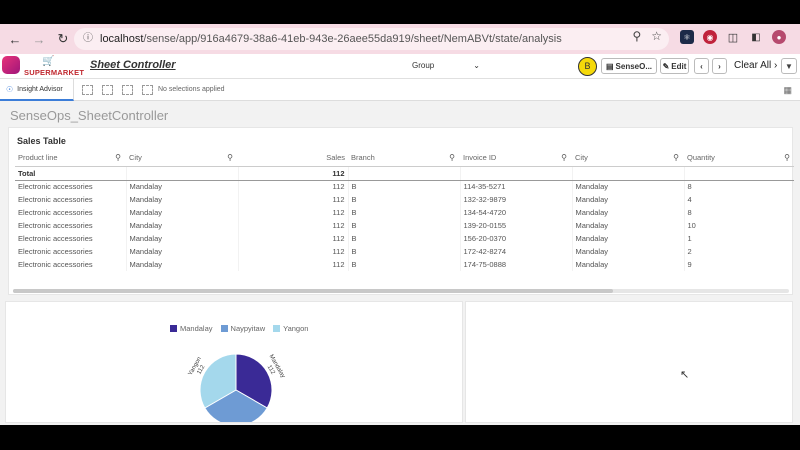  What do you see at coordinates (516, 264) in the screenshot?
I see `table-cell: 174-75-0888` at bounding box center [516, 264].